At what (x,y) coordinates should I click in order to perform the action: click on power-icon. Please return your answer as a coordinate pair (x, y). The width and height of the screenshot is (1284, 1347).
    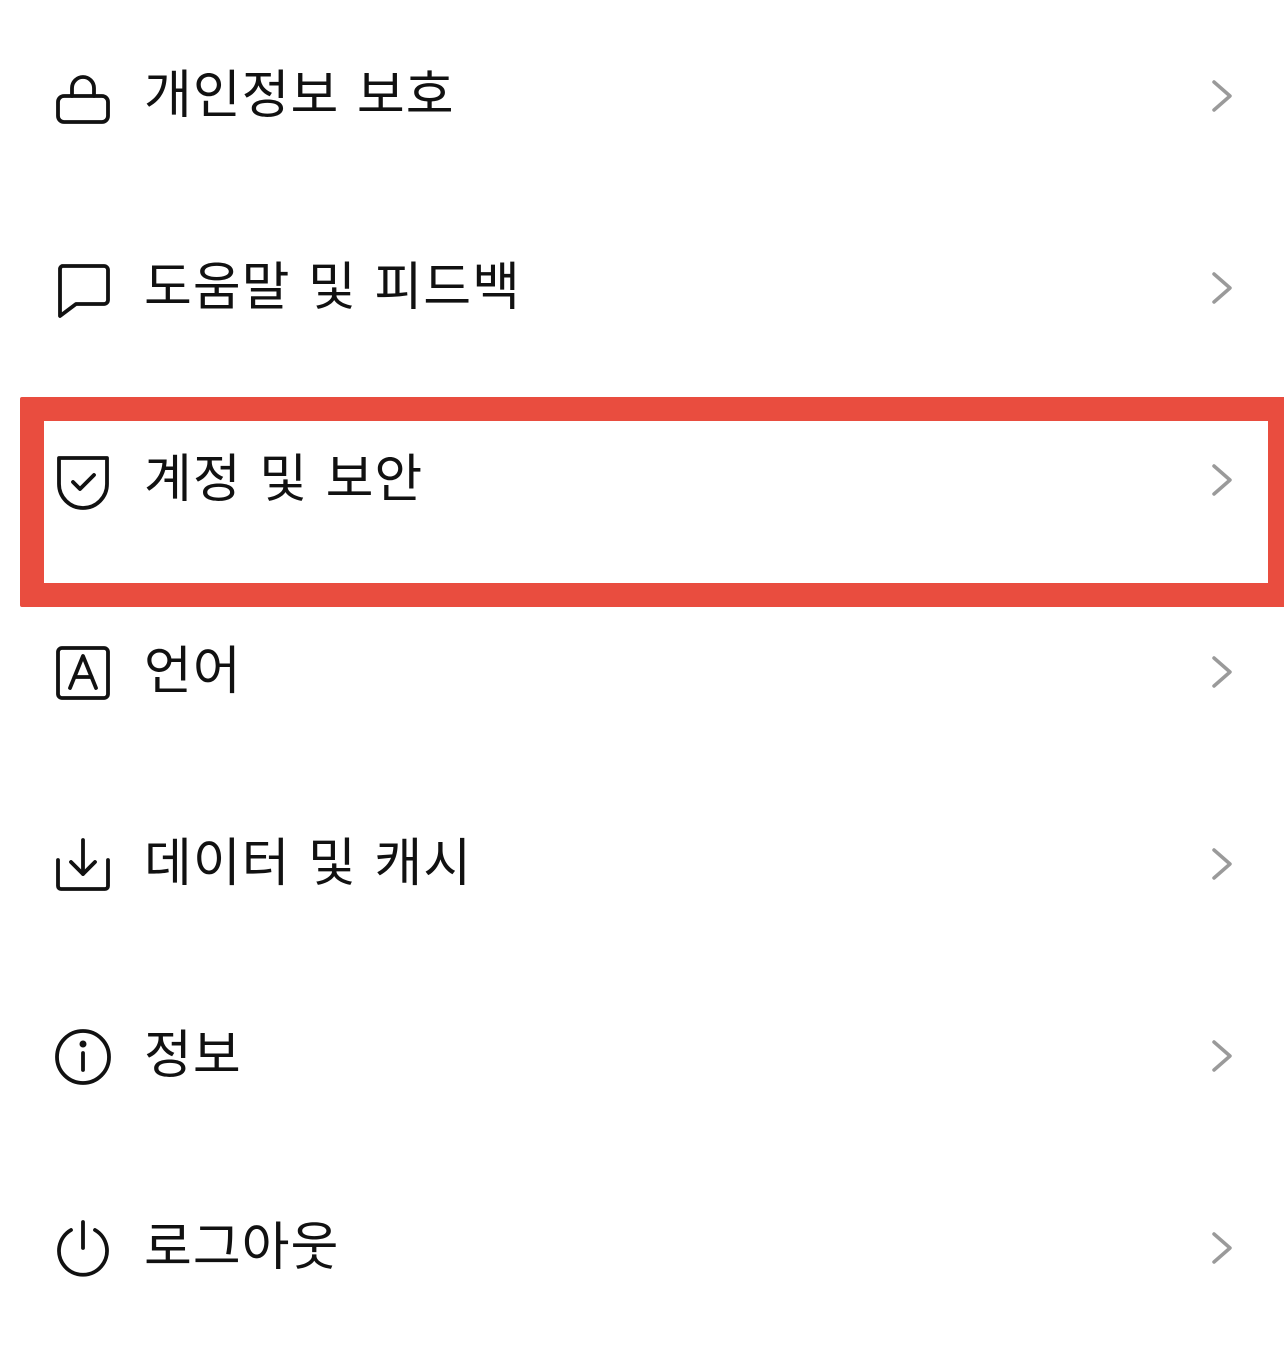
    Looking at the image, I should click on (83, 1249).